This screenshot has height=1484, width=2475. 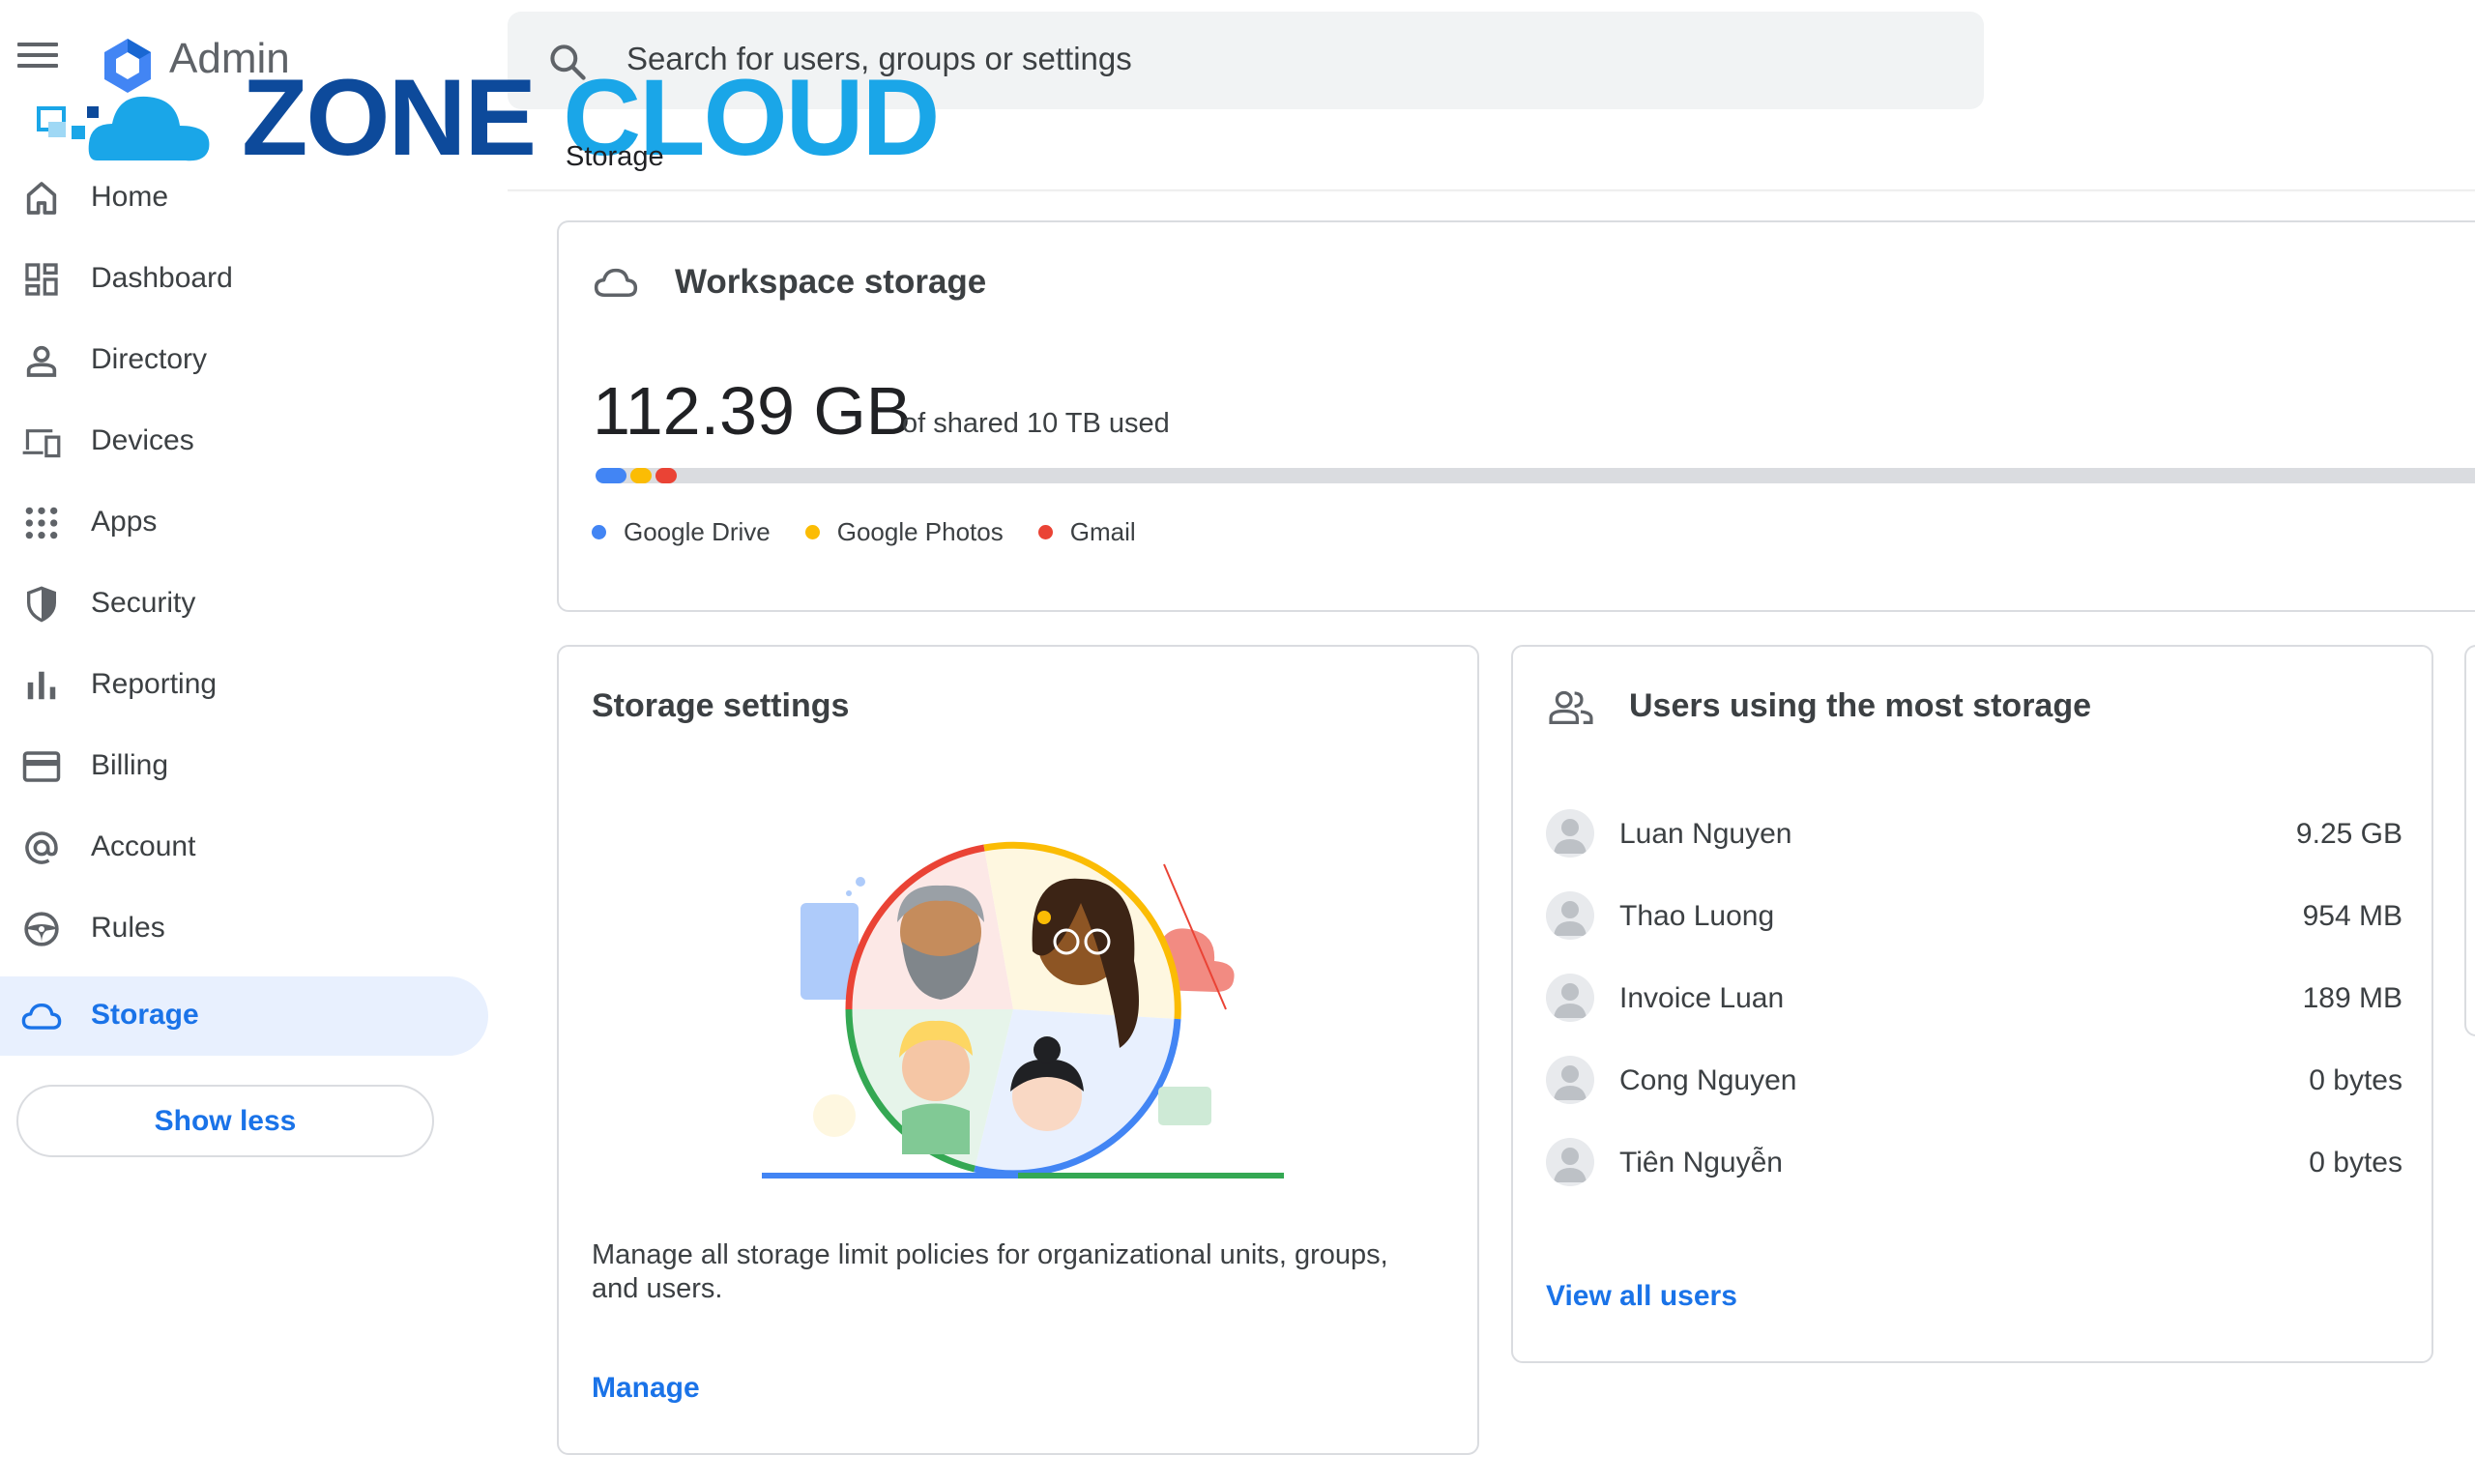 What do you see at coordinates (752, 411) in the screenshot?
I see `storage-used-amount: 112.39 GB` at bounding box center [752, 411].